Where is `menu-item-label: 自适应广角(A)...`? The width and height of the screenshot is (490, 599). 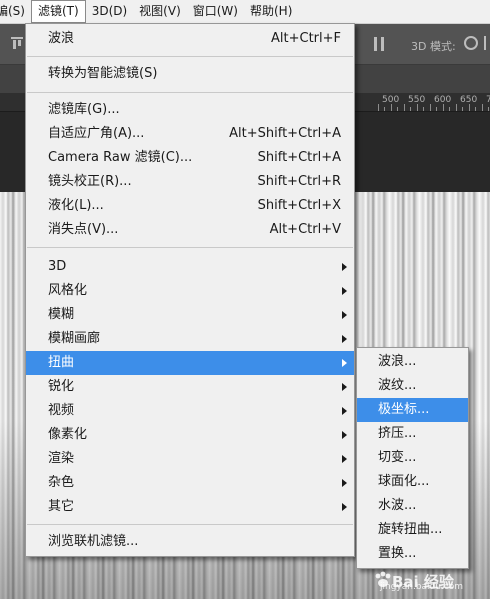
menu-item-label: 自适应广角(A)... is located at coordinates (96, 133).